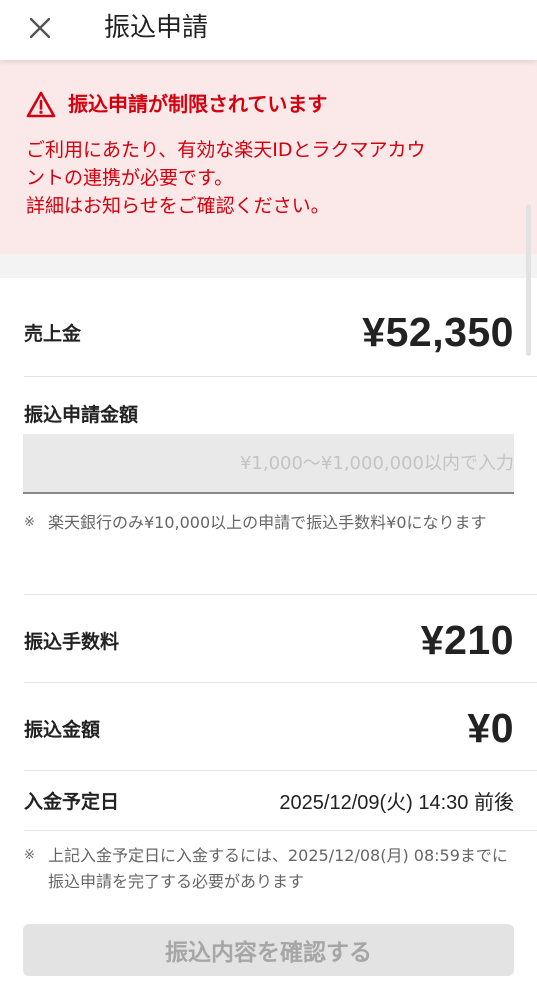 The image size is (537, 999). I want to click on fee-amount: ¥210, so click(467, 639).